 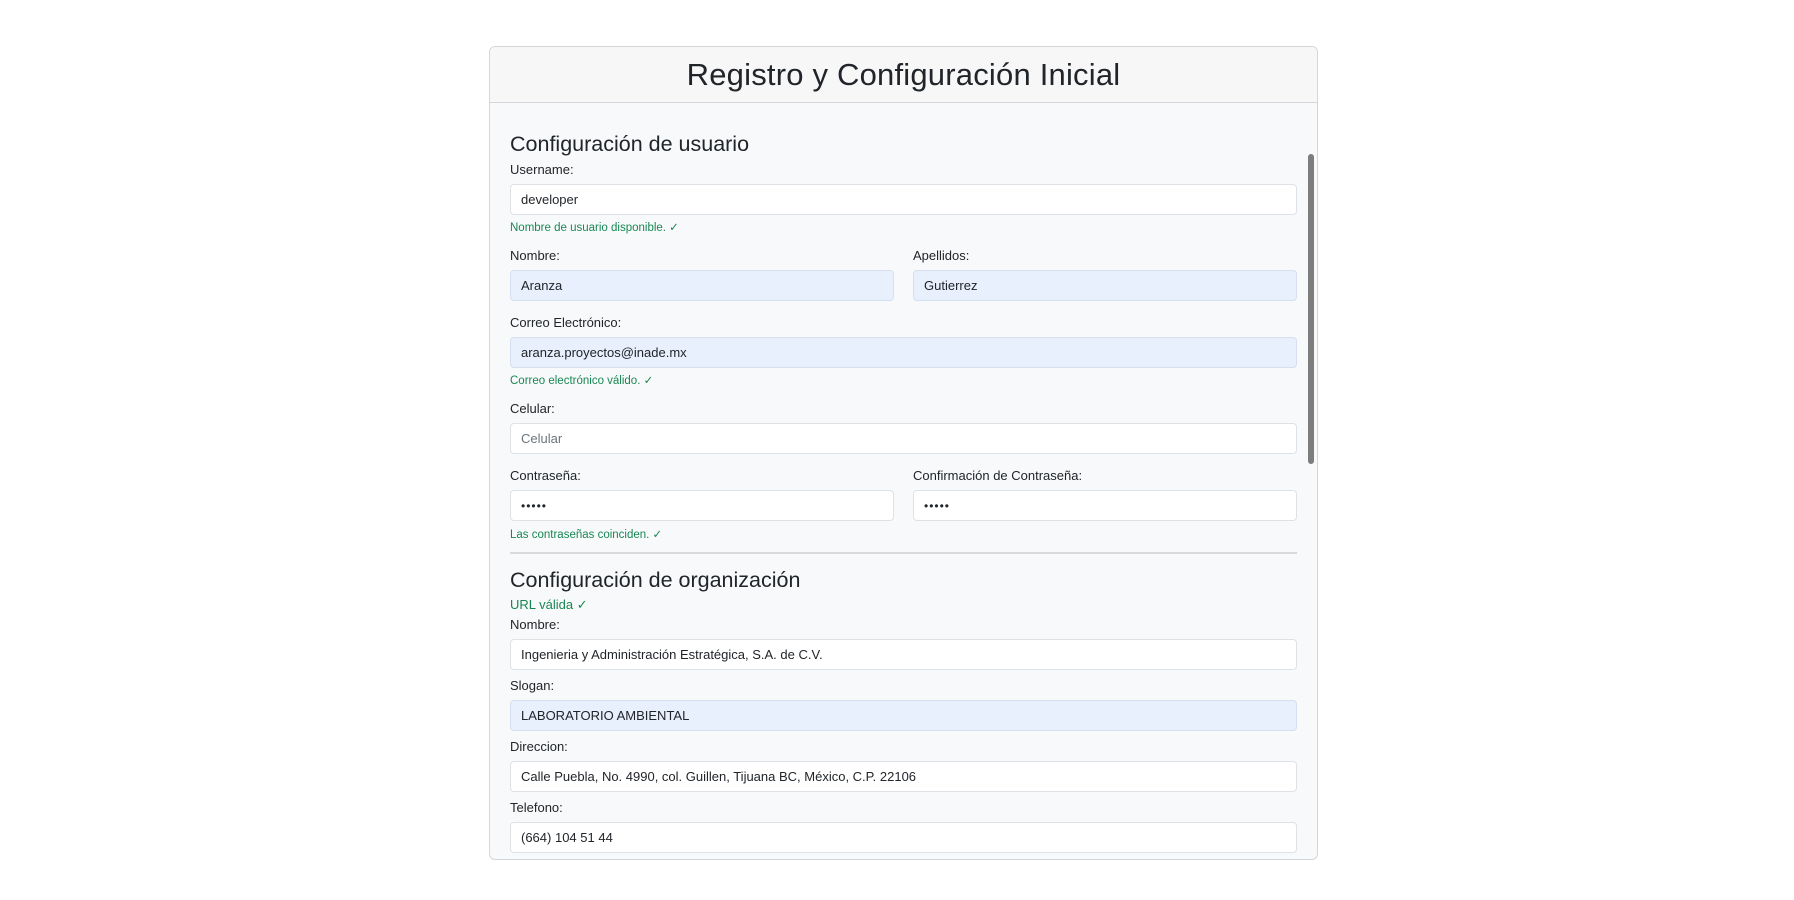 I want to click on password-confirm-input: •••••, so click(x=1105, y=505).